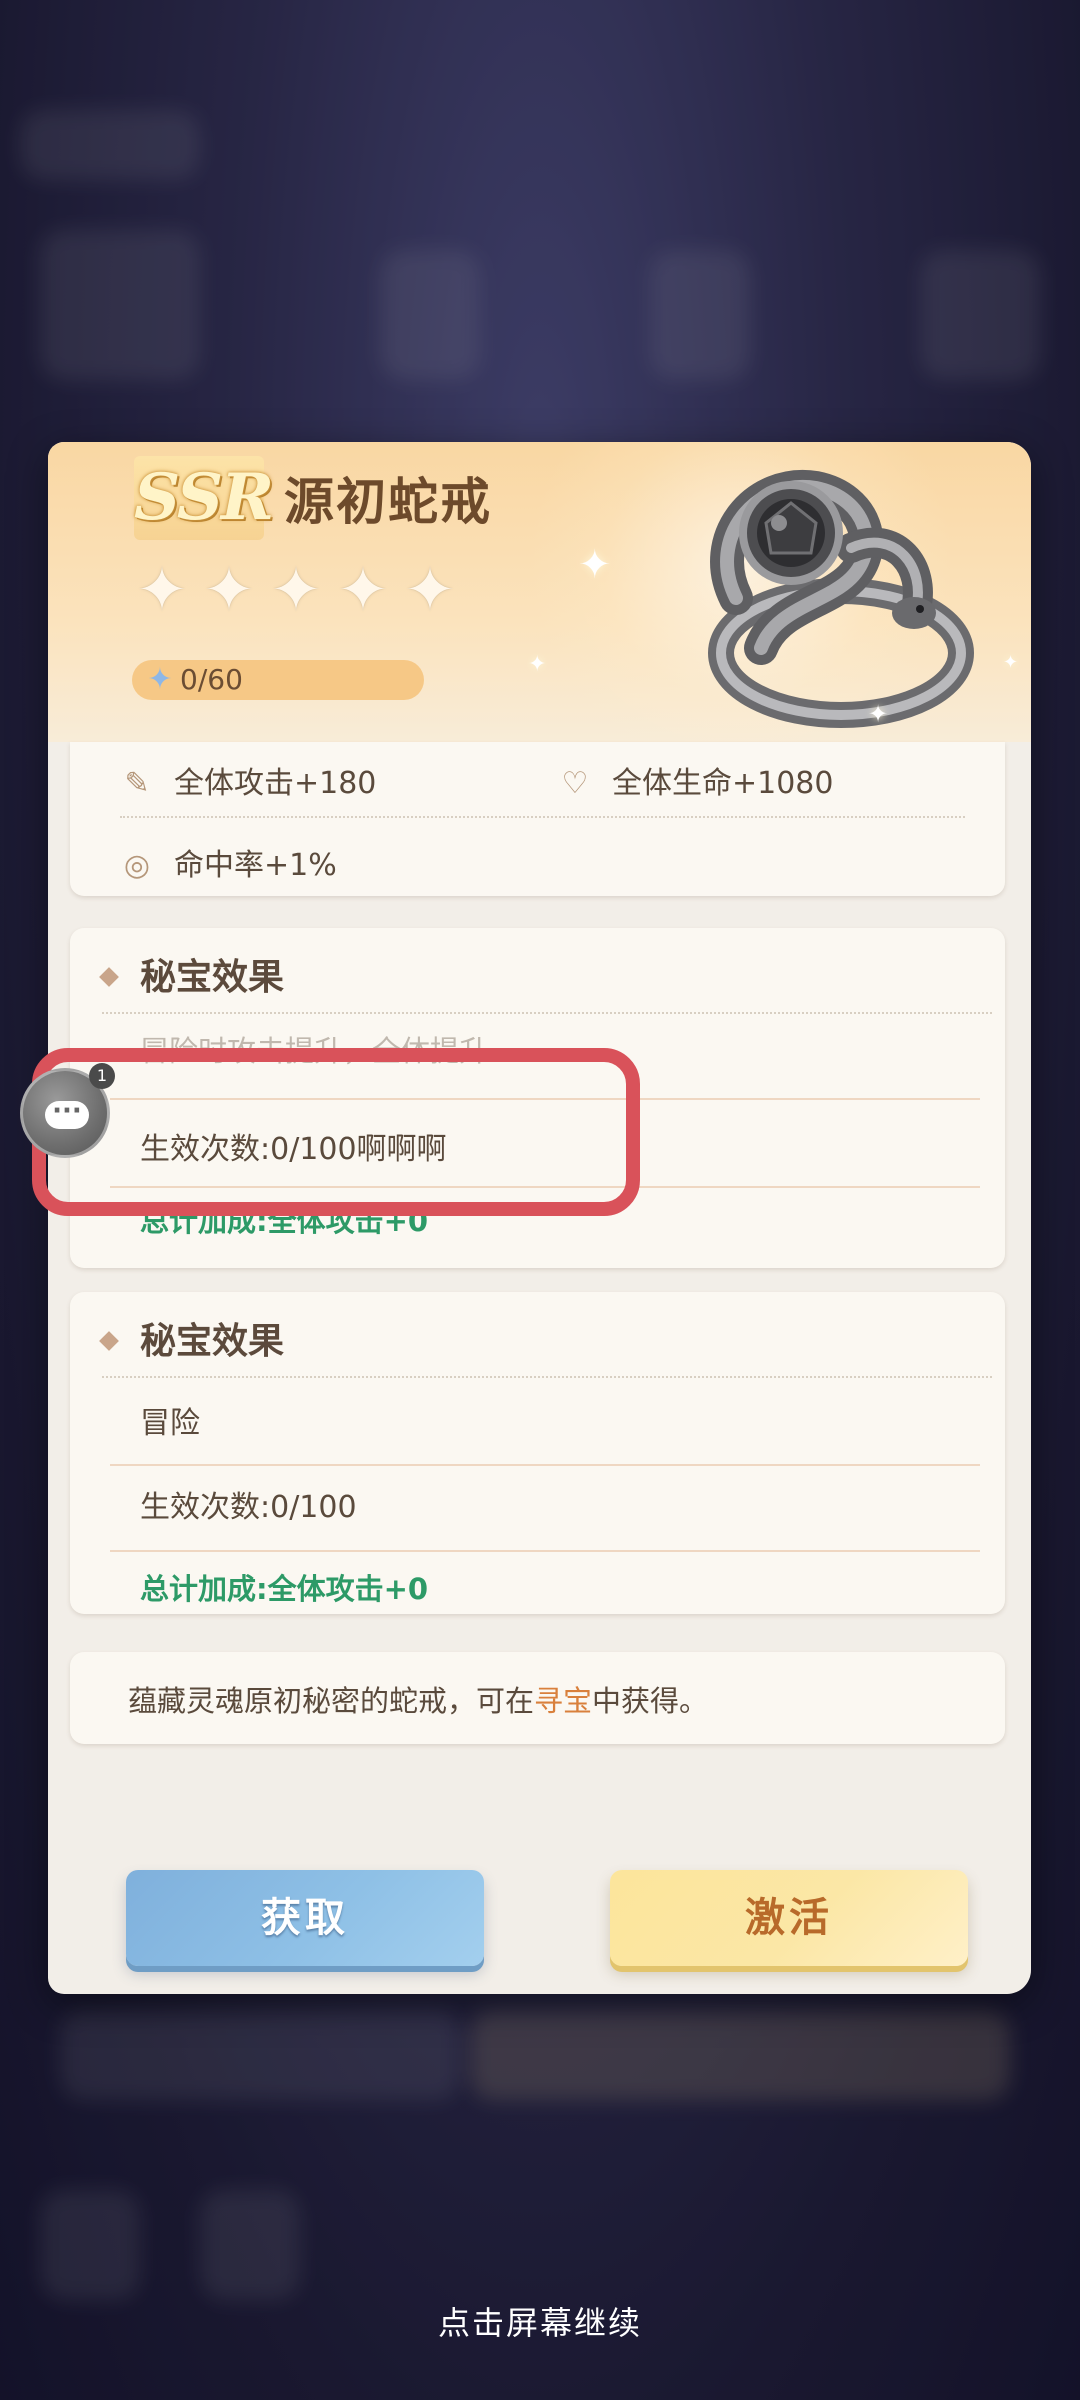 The height and width of the screenshot is (2400, 1080). What do you see at coordinates (248, 780) in the screenshot?
I see `stat-attack: ✎ 全体攻击+180` at bounding box center [248, 780].